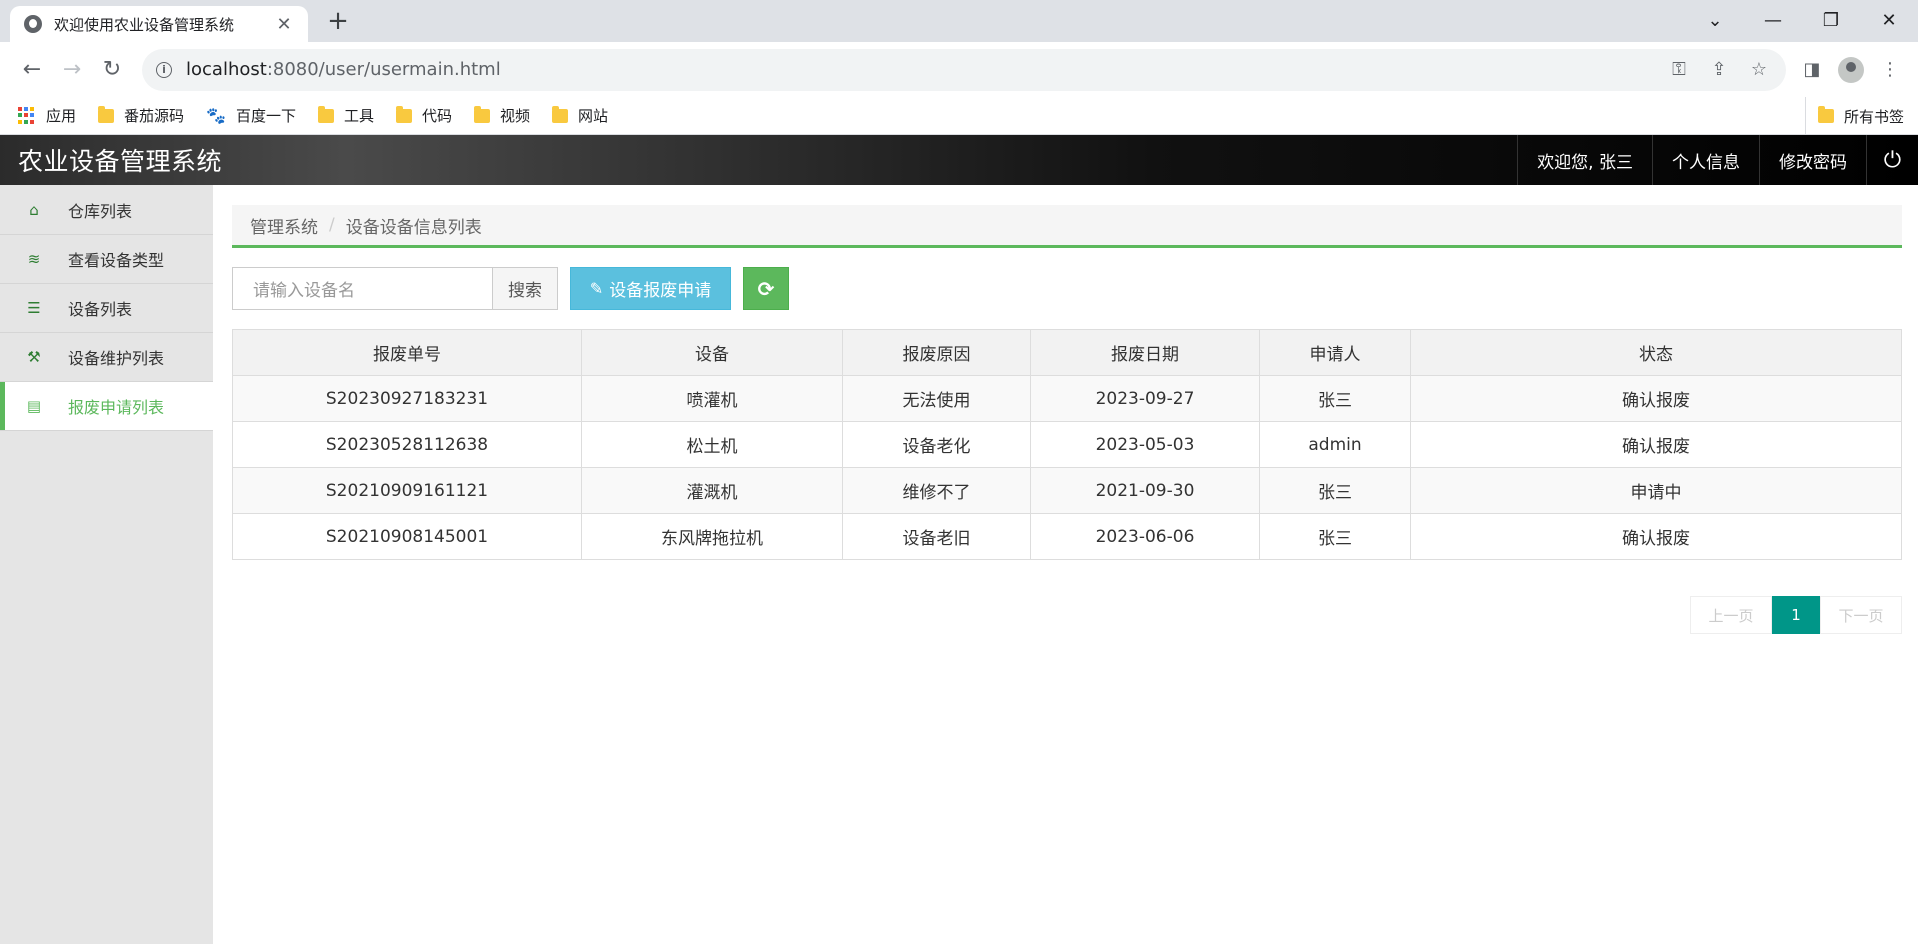 The width and height of the screenshot is (1918, 944). I want to click on sidebar-item-warehouse-list: ⌂ 仓库列表, so click(106, 210).